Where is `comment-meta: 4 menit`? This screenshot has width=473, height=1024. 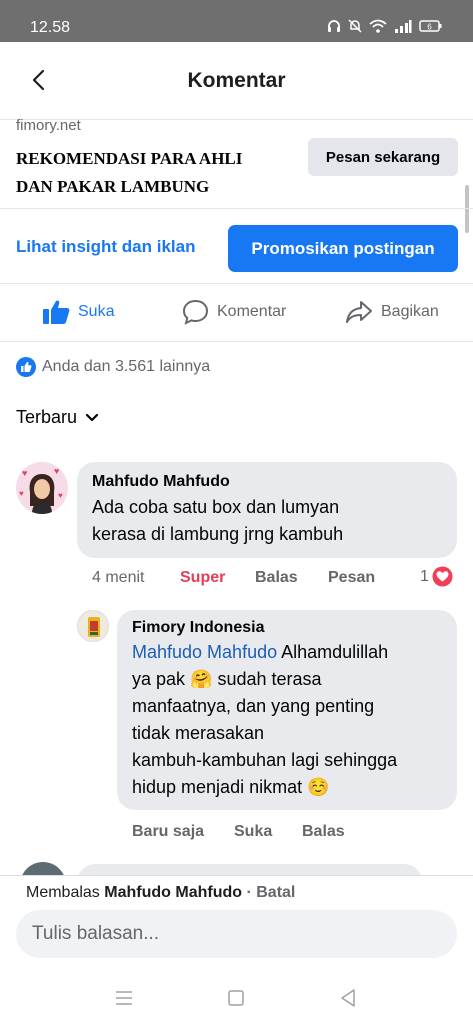 comment-meta: 4 menit is located at coordinates (118, 578).